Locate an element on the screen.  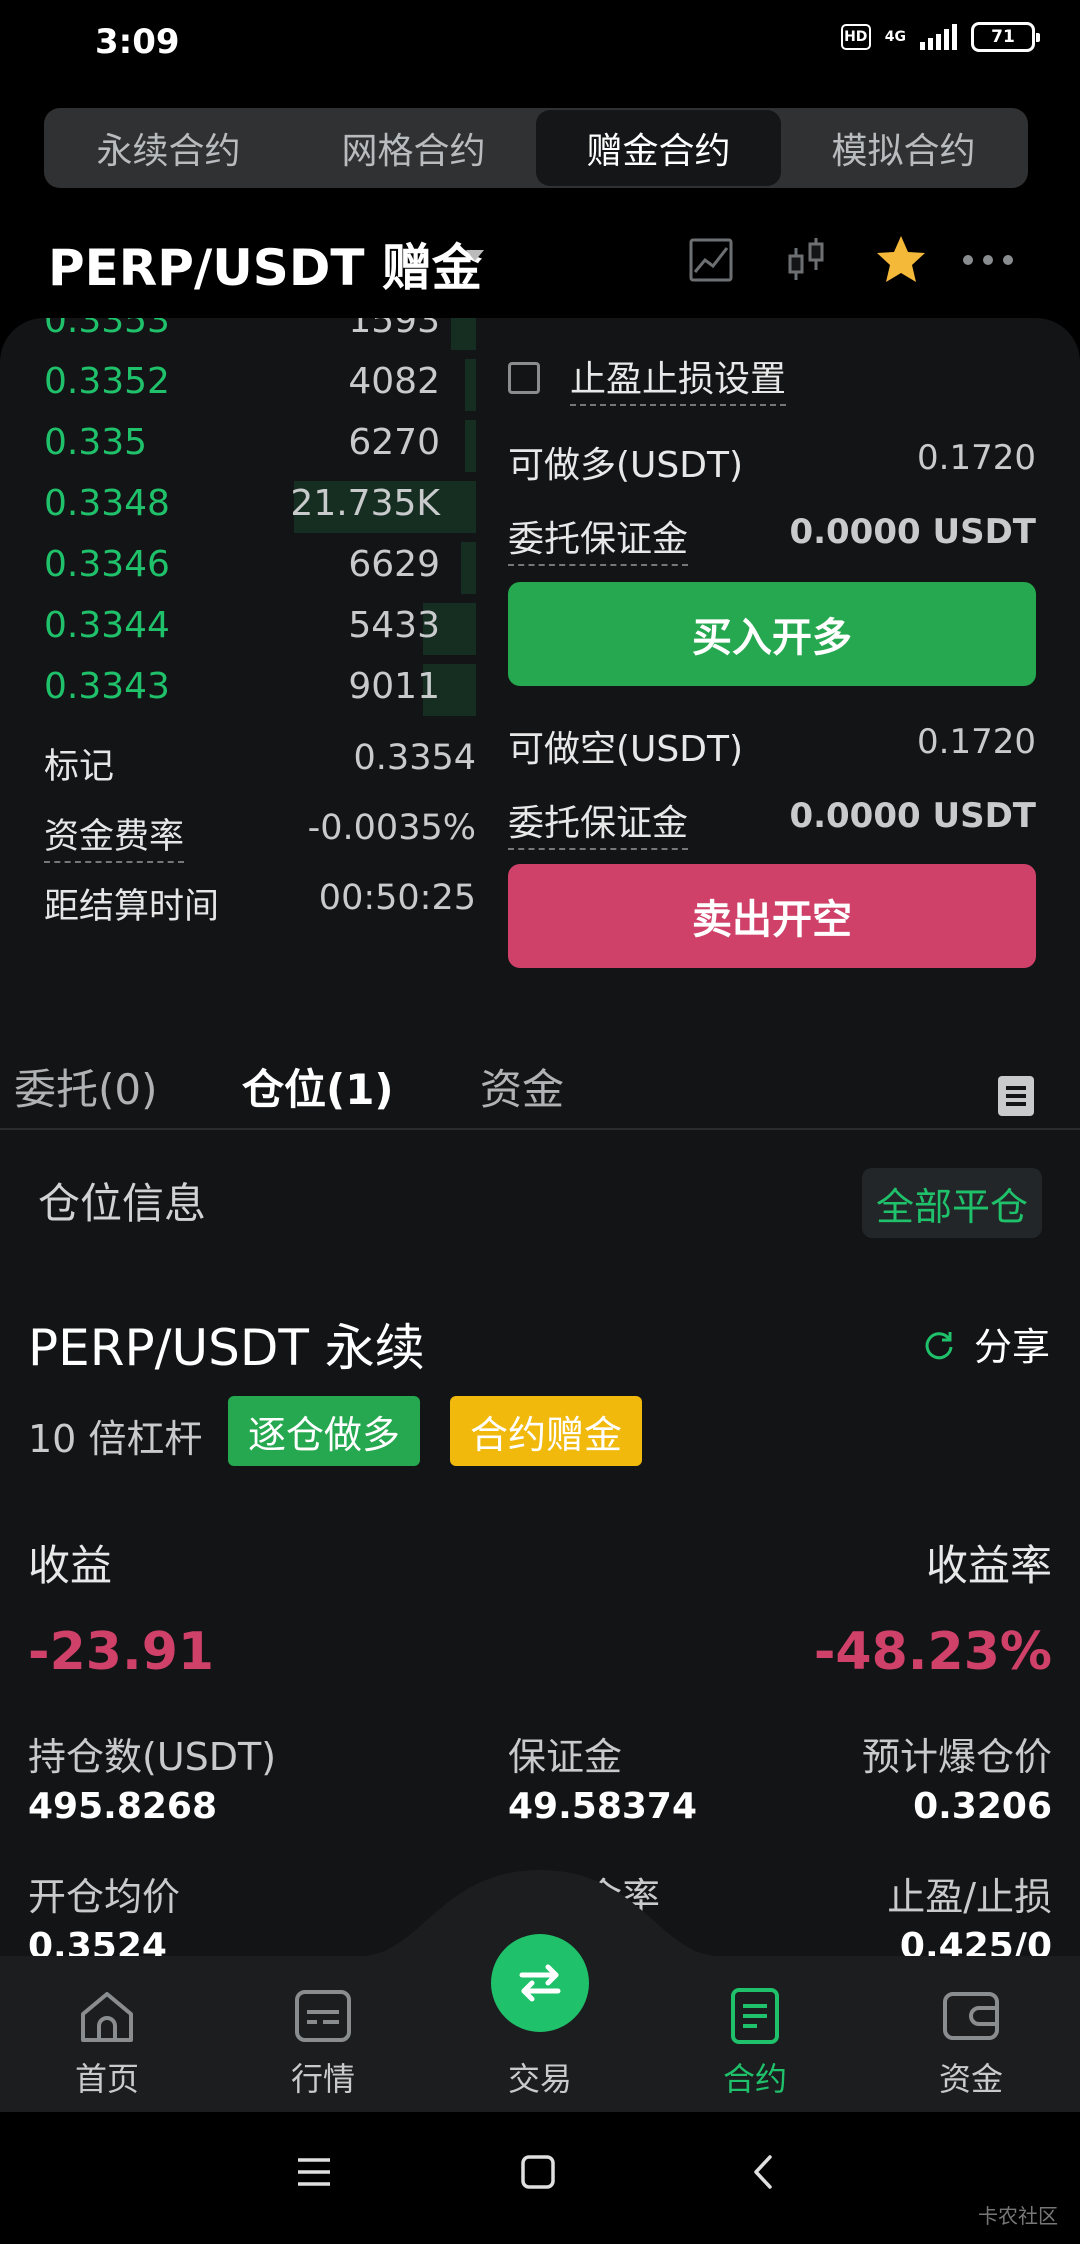
liquidation-label: 预计爆仓价 is located at coordinates (956, 1757).